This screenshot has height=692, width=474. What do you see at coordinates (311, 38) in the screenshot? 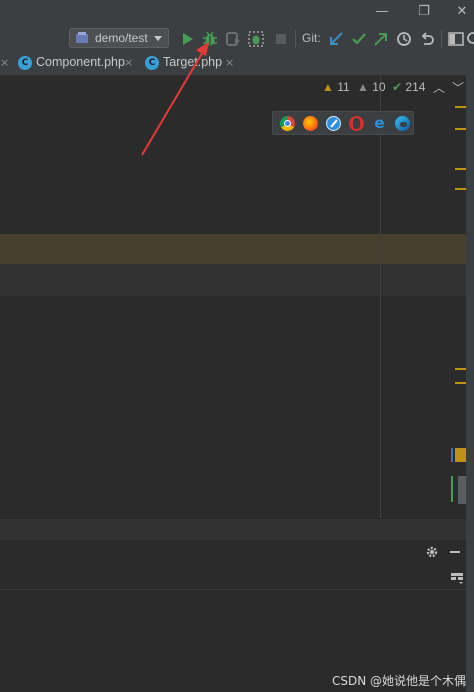
I see `git-label: Git:` at bounding box center [311, 38].